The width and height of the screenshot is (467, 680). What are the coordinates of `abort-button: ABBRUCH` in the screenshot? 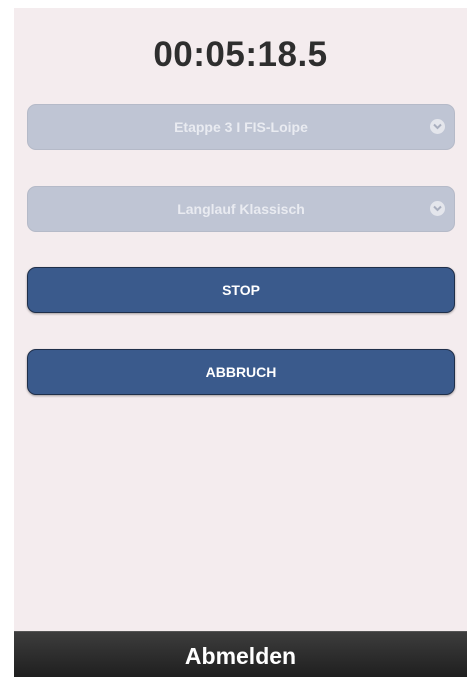 It's located at (241, 372).